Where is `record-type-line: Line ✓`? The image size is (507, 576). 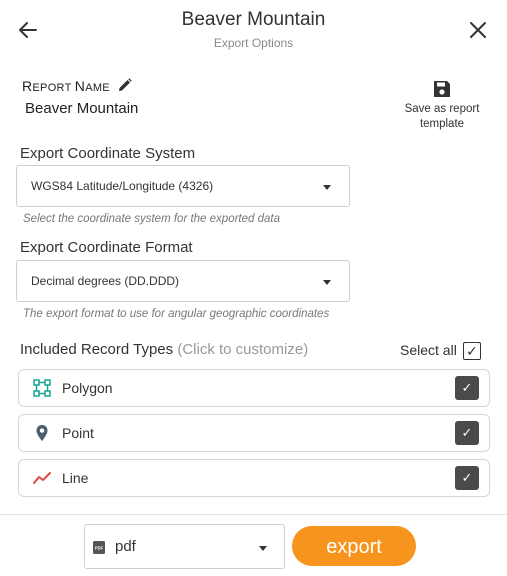 record-type-line: Line ✓ is located at coordinates (254, 478).